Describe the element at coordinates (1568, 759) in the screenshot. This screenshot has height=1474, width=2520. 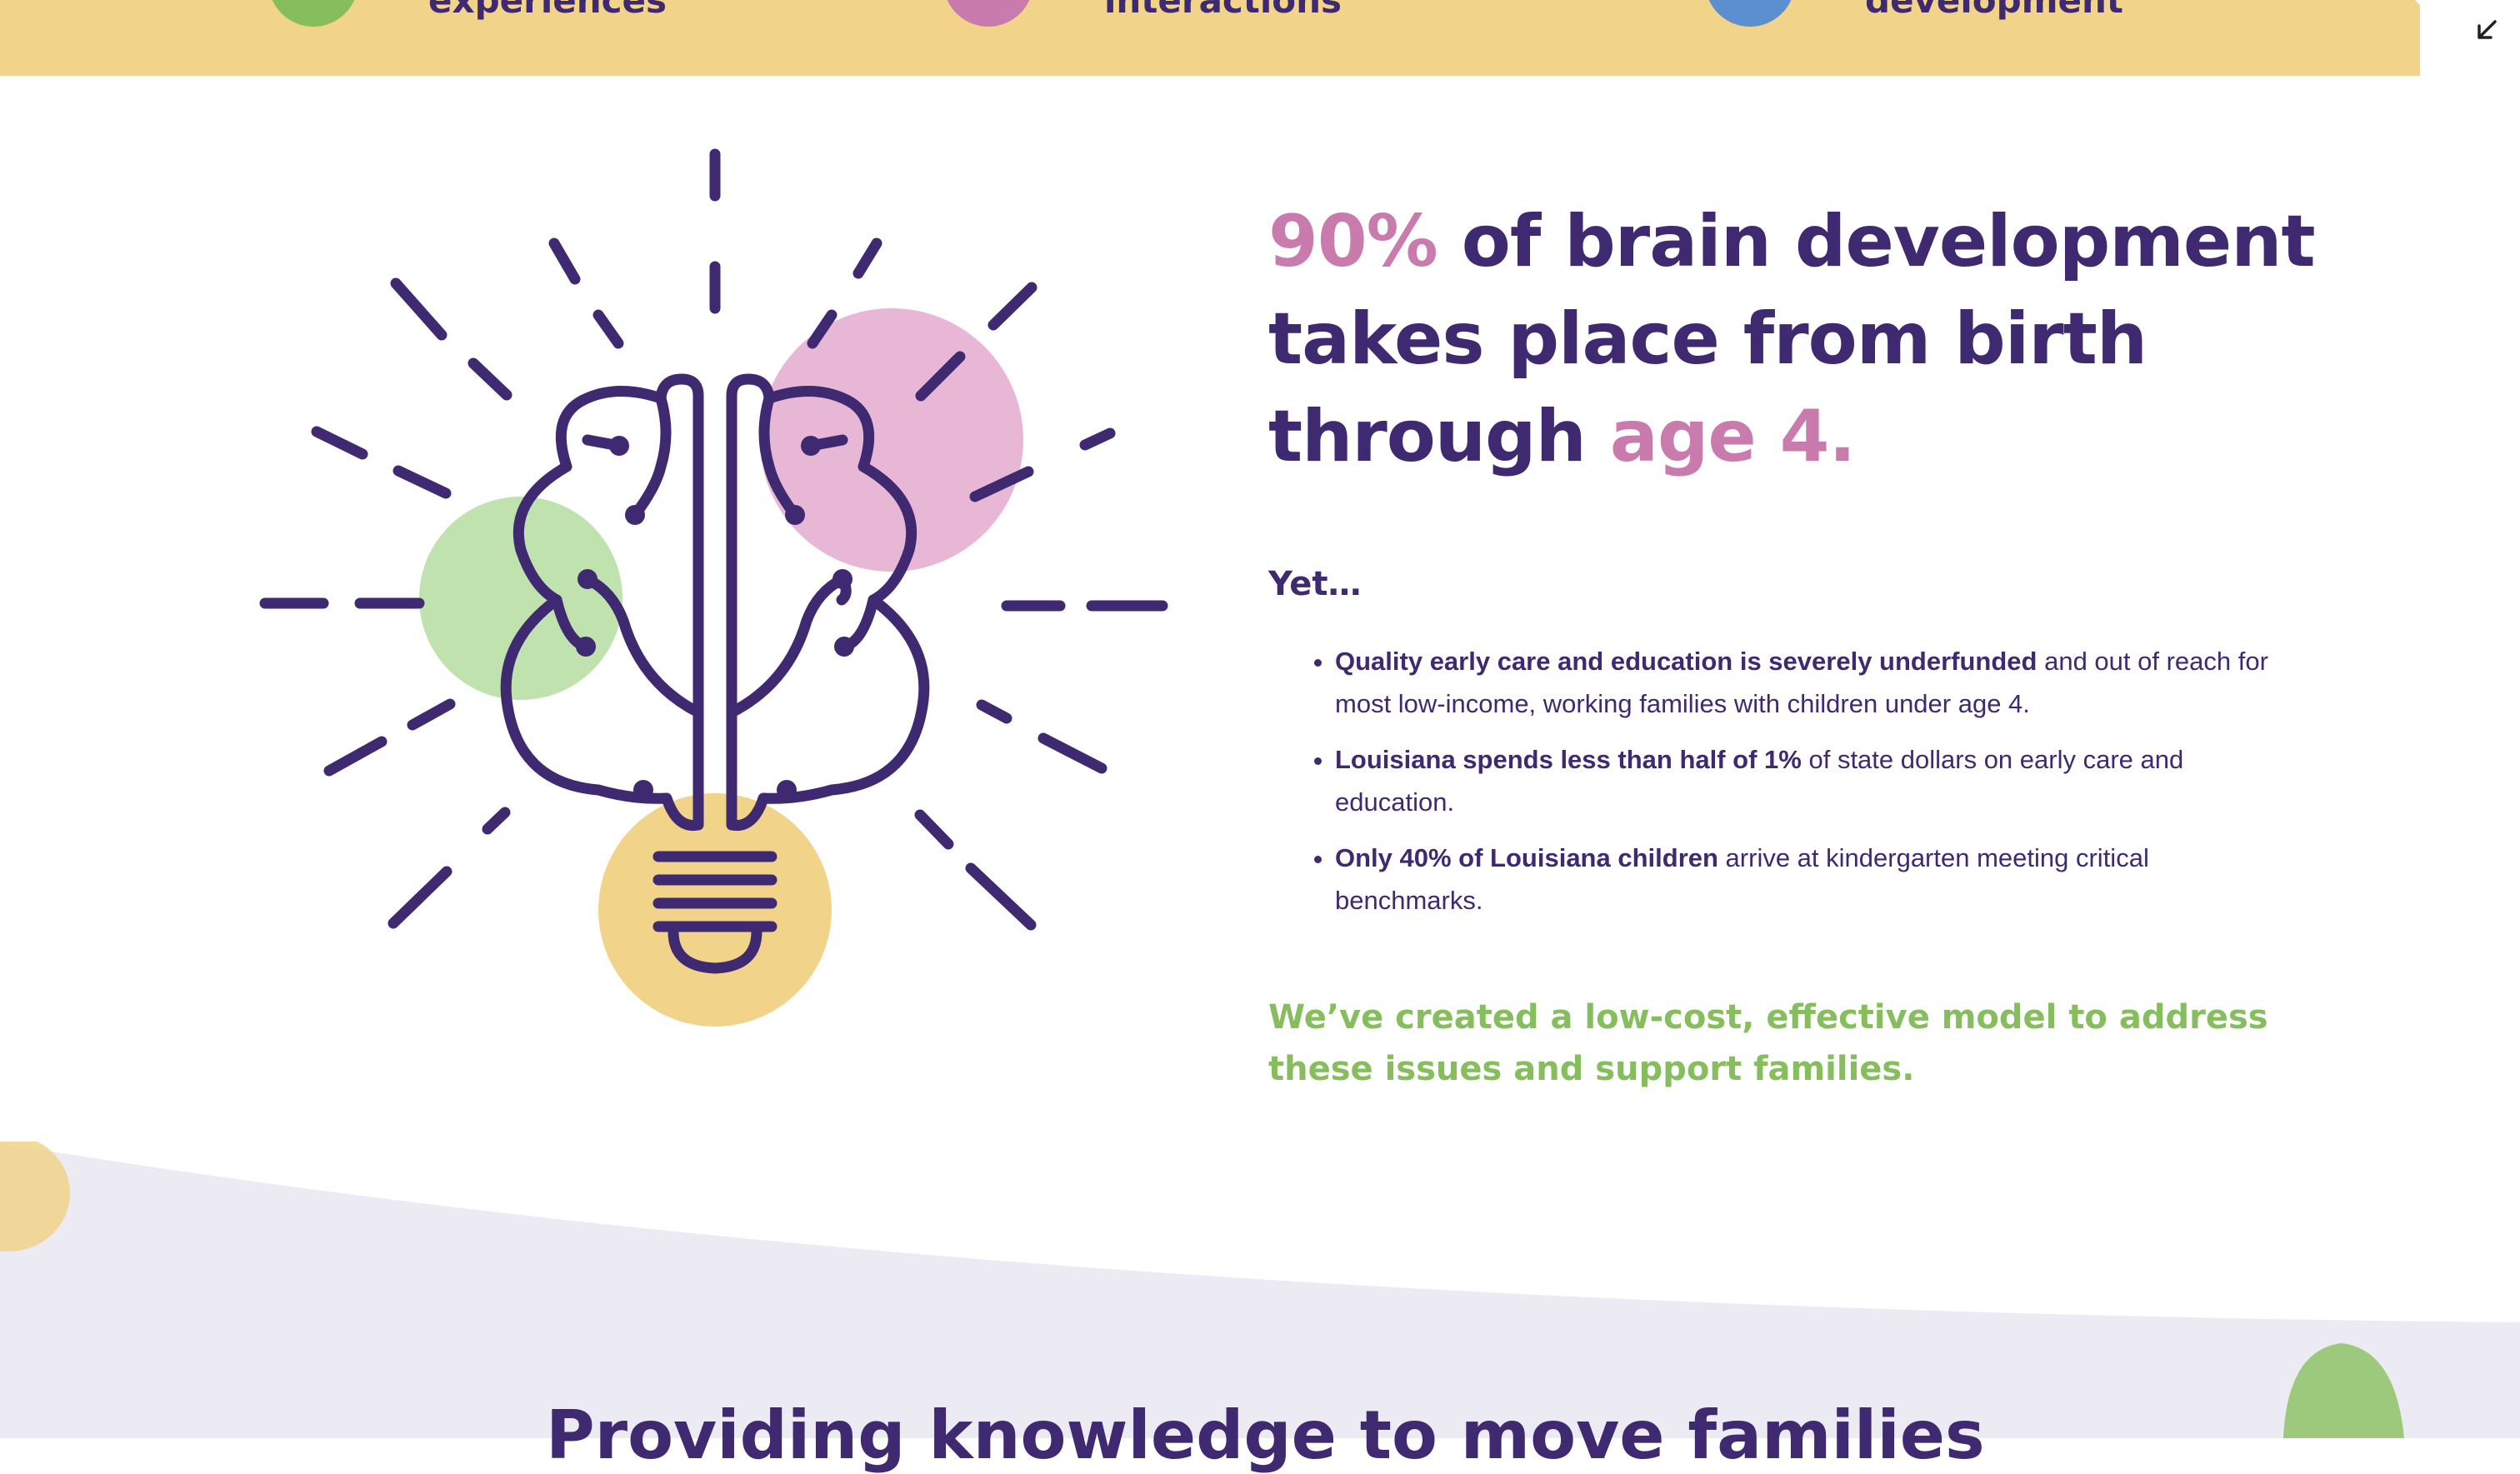
I see `list-item-bold: Louisiana spends less than half of 1%` at that location.